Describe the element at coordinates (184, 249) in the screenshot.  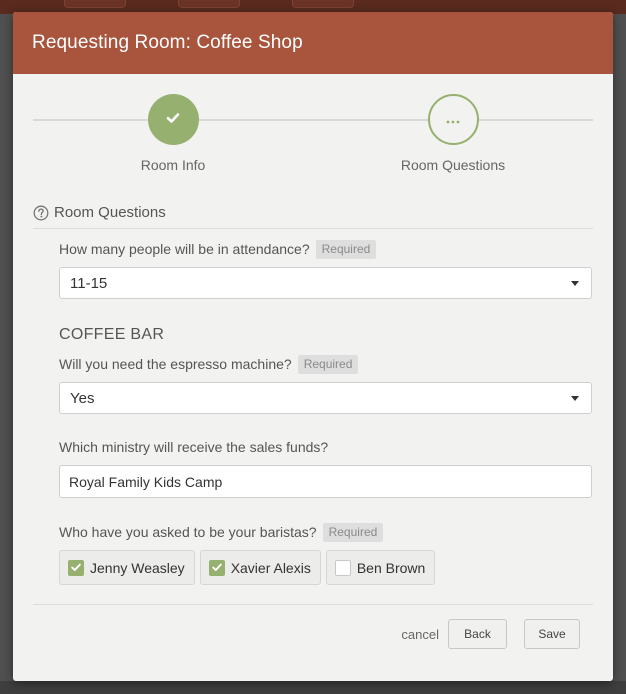
I see `question-label: How many people will be in attendance?` at that location.